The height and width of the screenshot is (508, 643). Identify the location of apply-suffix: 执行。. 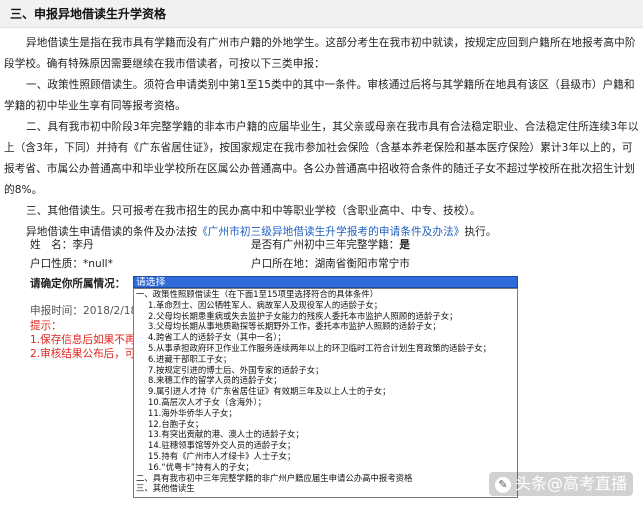
(480, 232).